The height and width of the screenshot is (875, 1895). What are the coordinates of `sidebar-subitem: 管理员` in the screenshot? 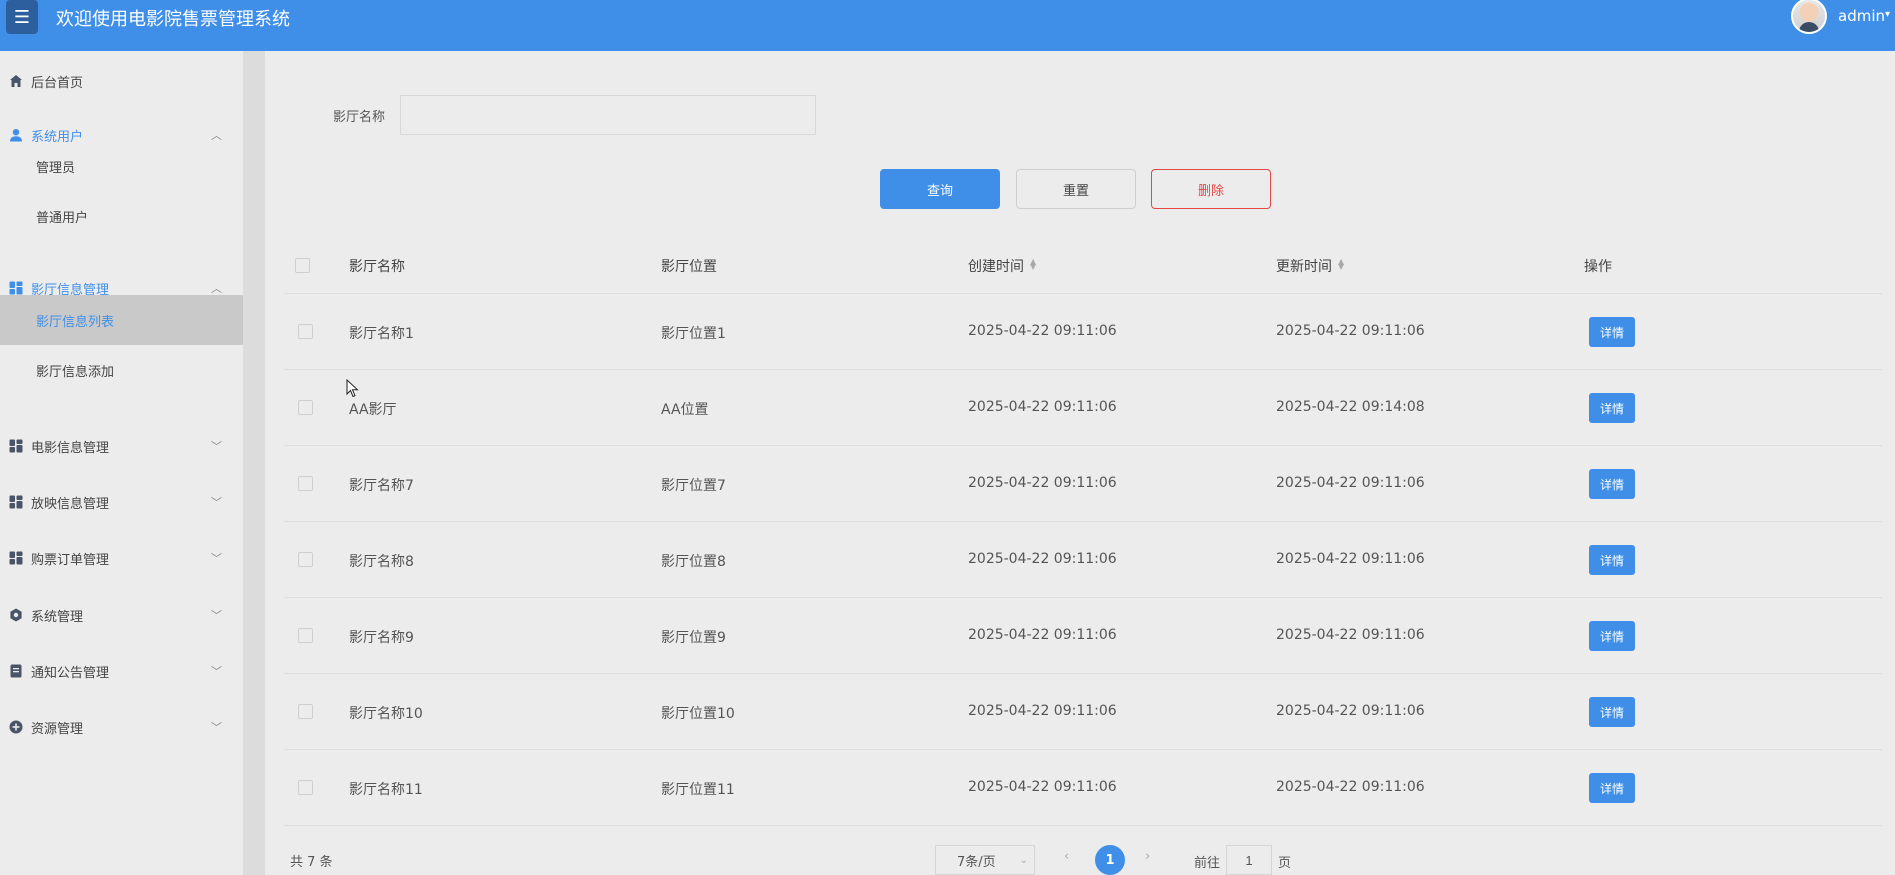 It's located at (121, 166).